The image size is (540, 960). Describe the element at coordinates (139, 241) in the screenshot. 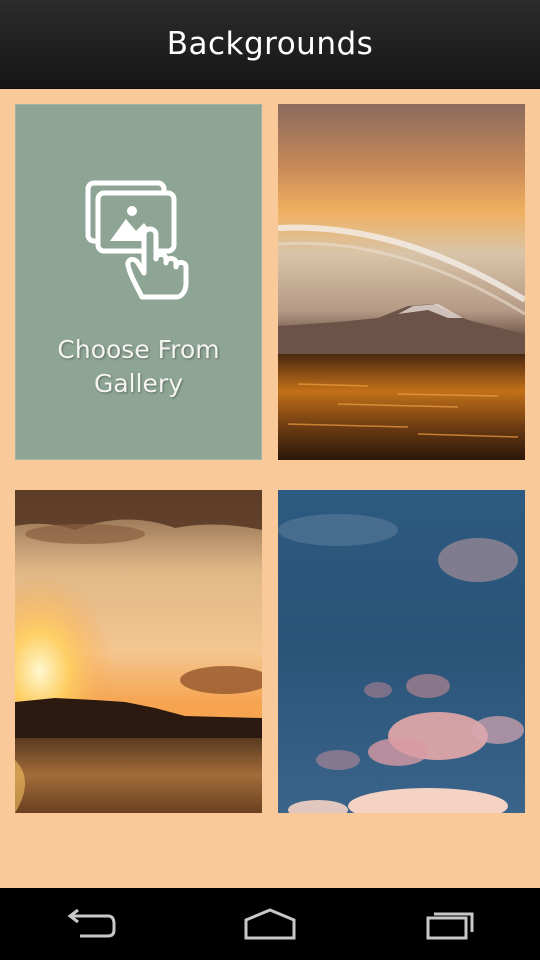

I see `gallery-touch-icon` at that location.